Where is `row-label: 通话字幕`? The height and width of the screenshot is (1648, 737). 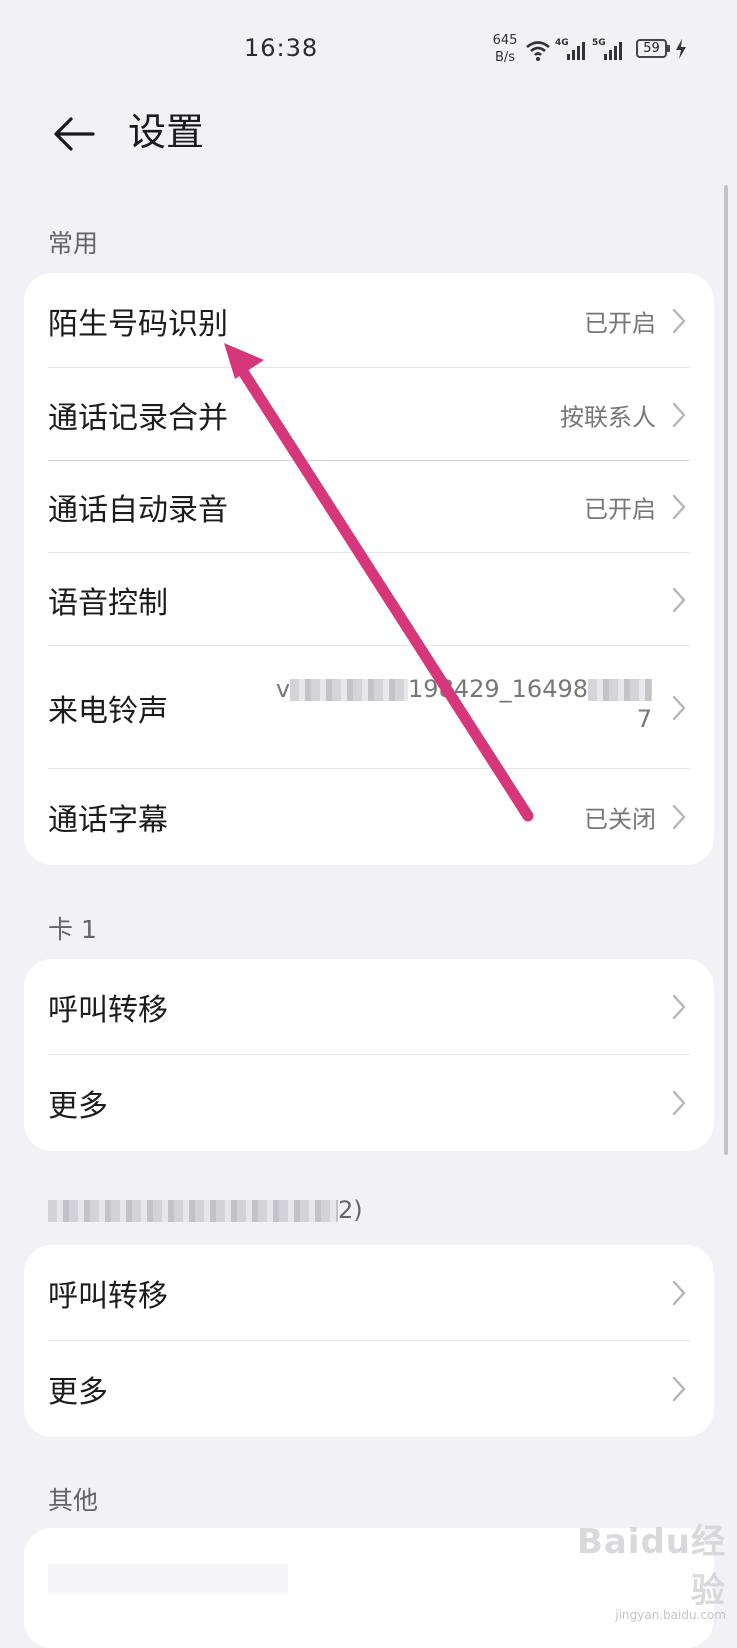 row-label: 通话字幕 is located at coordinates (108, 820).